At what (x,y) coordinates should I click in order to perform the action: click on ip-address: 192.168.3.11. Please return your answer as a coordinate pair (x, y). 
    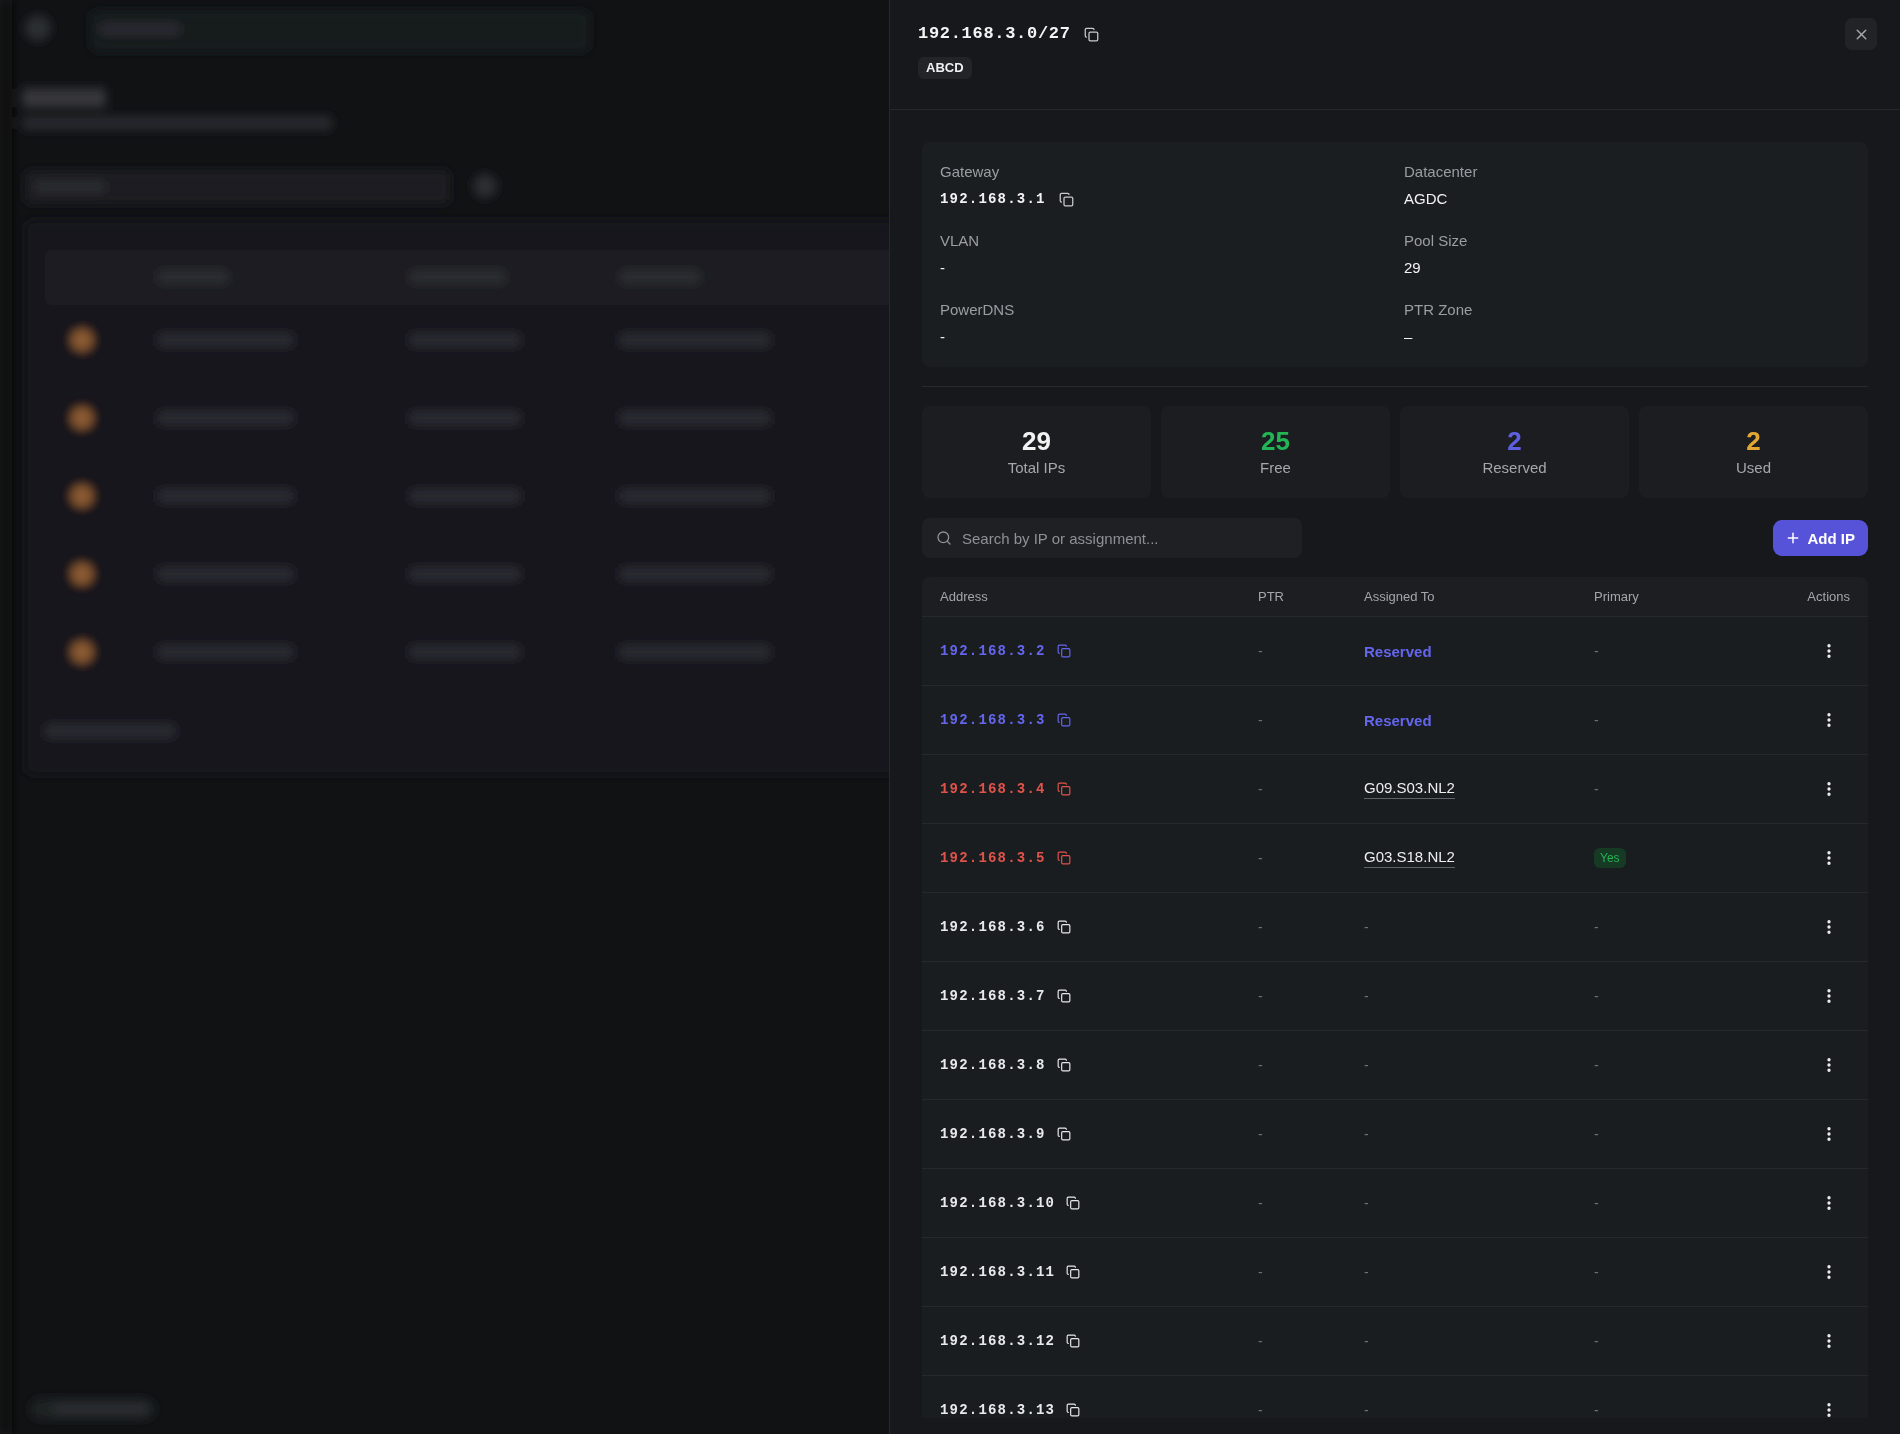
    Looking at the image, I should click on (998, 1272).